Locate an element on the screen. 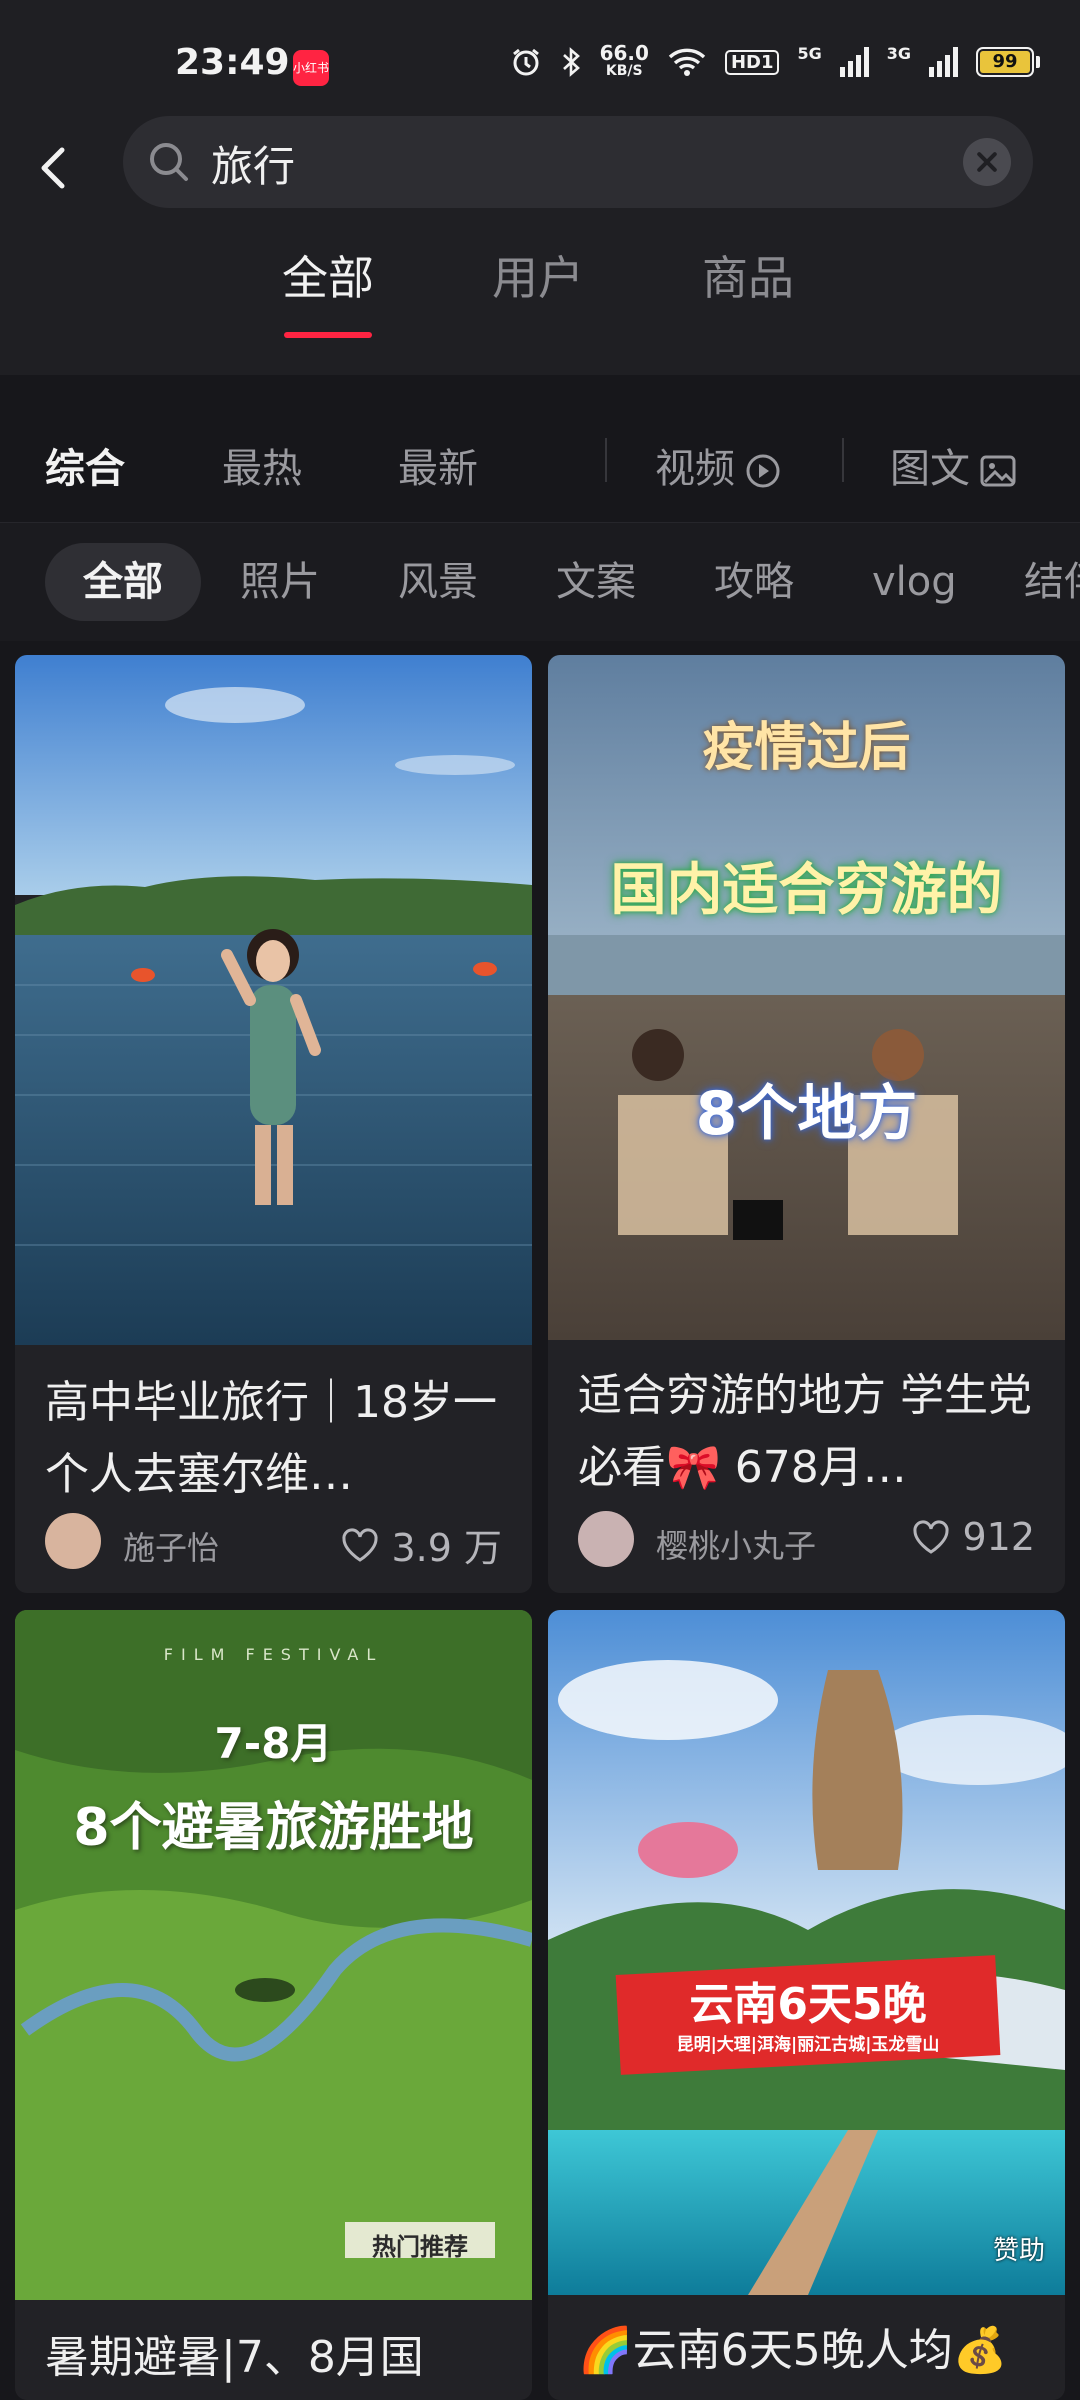 This screenshot has height=2400, width=1080. search-header: 全部 用户 商品 is located at coordinates (540, 242).